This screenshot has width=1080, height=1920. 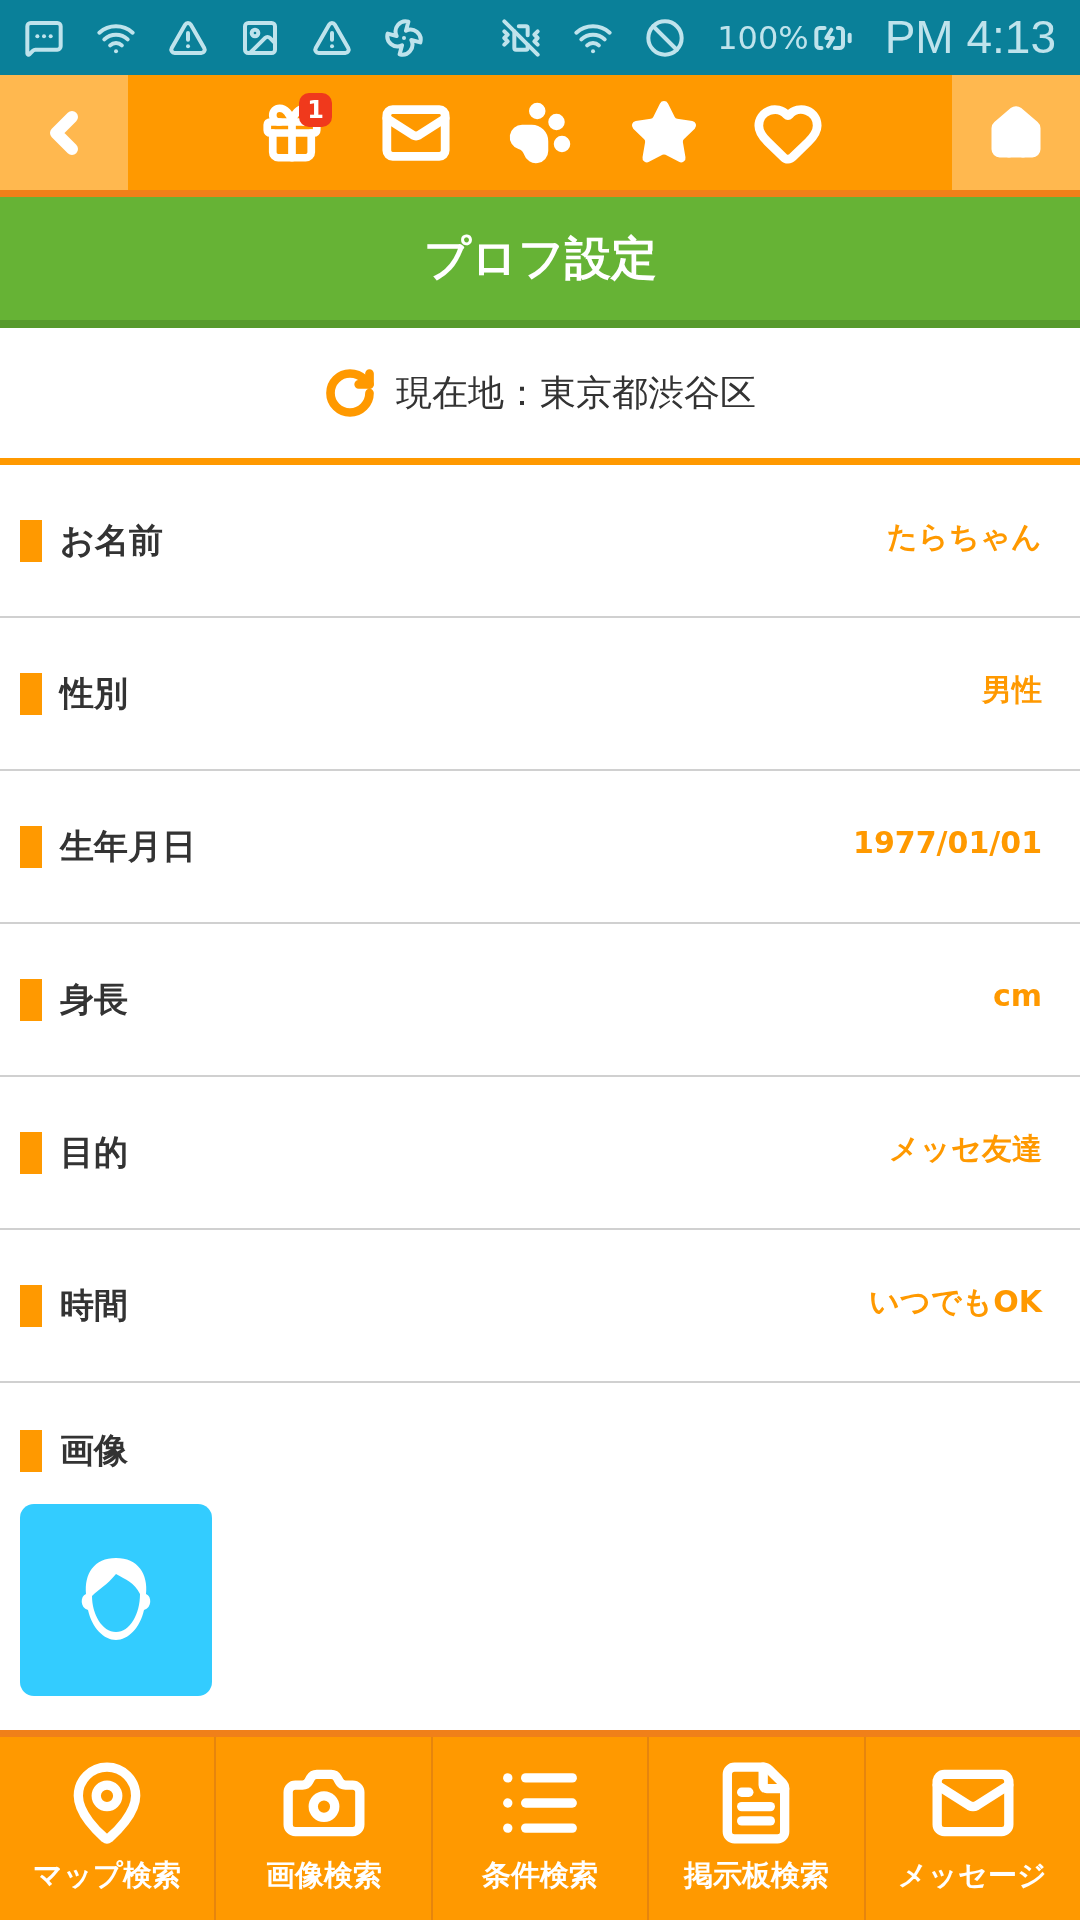 I want to click on field-value: 男性, so click(x=1012, y=690).